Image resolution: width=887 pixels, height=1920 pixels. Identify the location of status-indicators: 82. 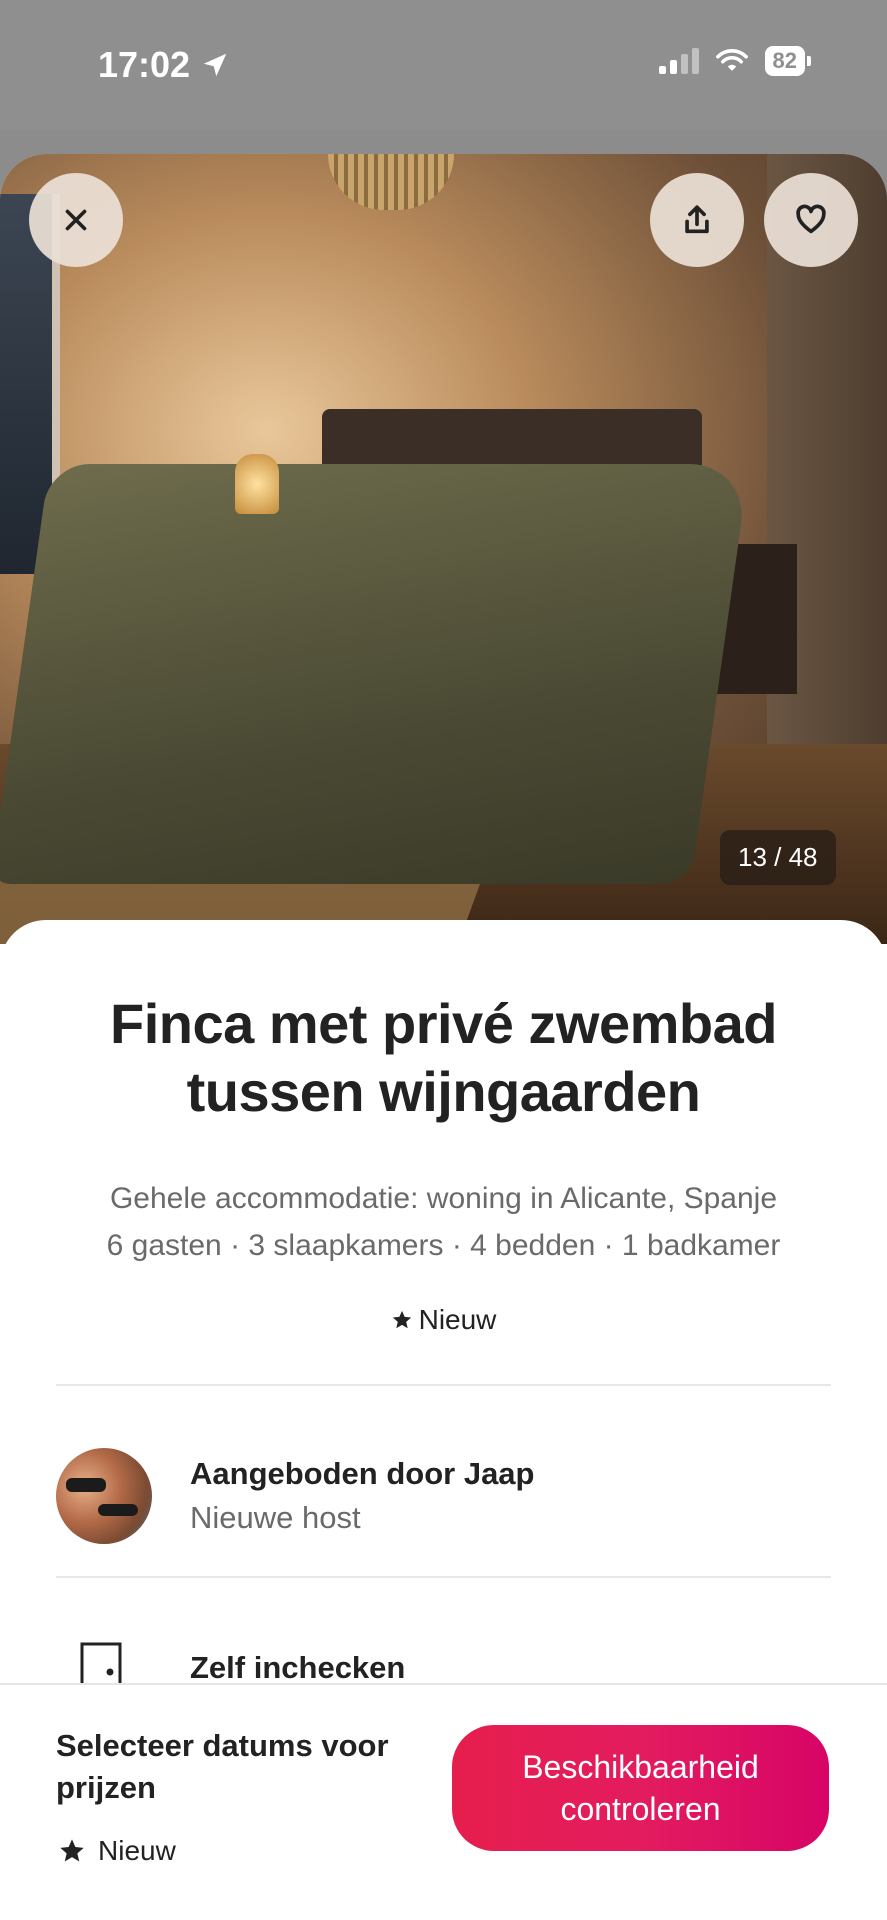
(735, 61).